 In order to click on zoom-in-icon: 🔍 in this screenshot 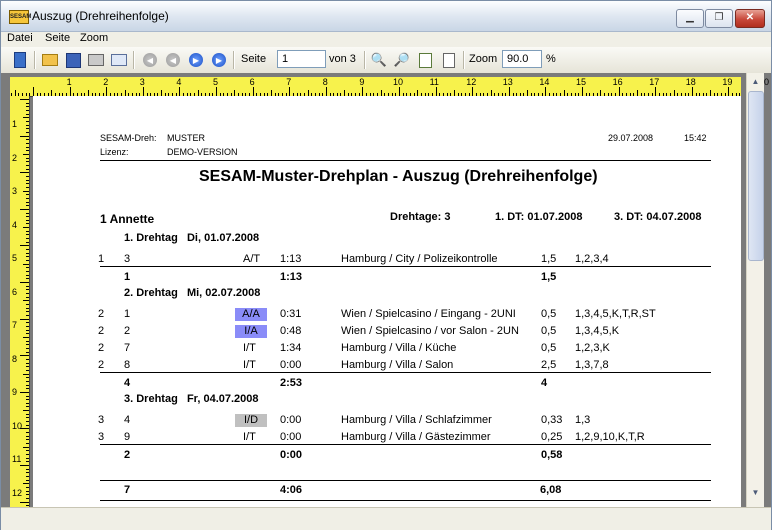, I will do `click(379, 60)`.